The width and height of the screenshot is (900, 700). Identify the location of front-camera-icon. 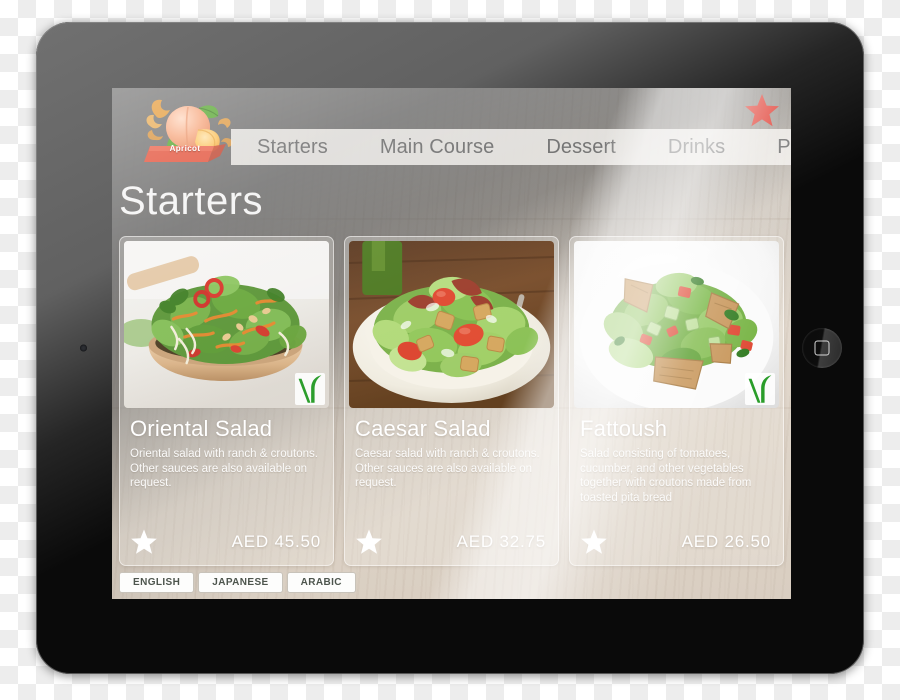
(83, 348).